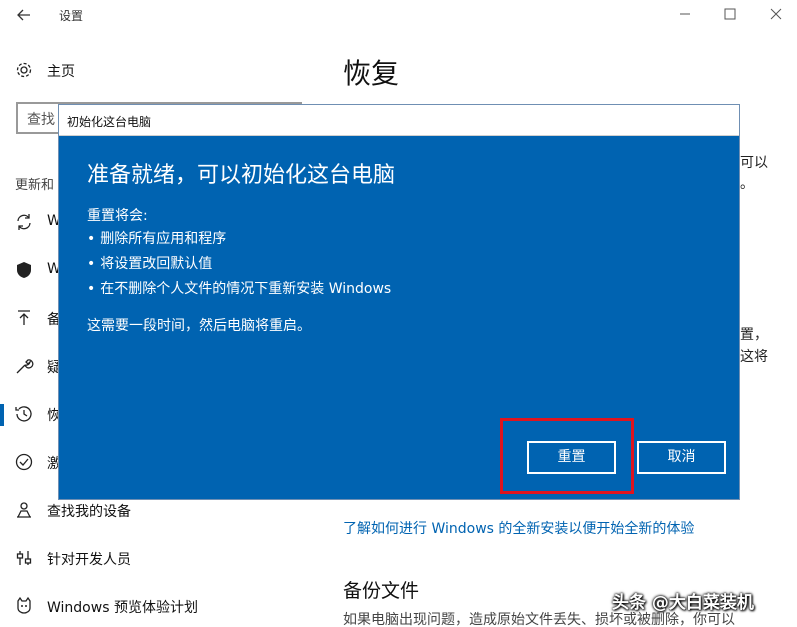 This screenshot has width=797, height=627. What do you see at coordinates (117, 216) in the screenshot?
I see `dialog-intro: 重置将会:` at bounding box center [117, 216].